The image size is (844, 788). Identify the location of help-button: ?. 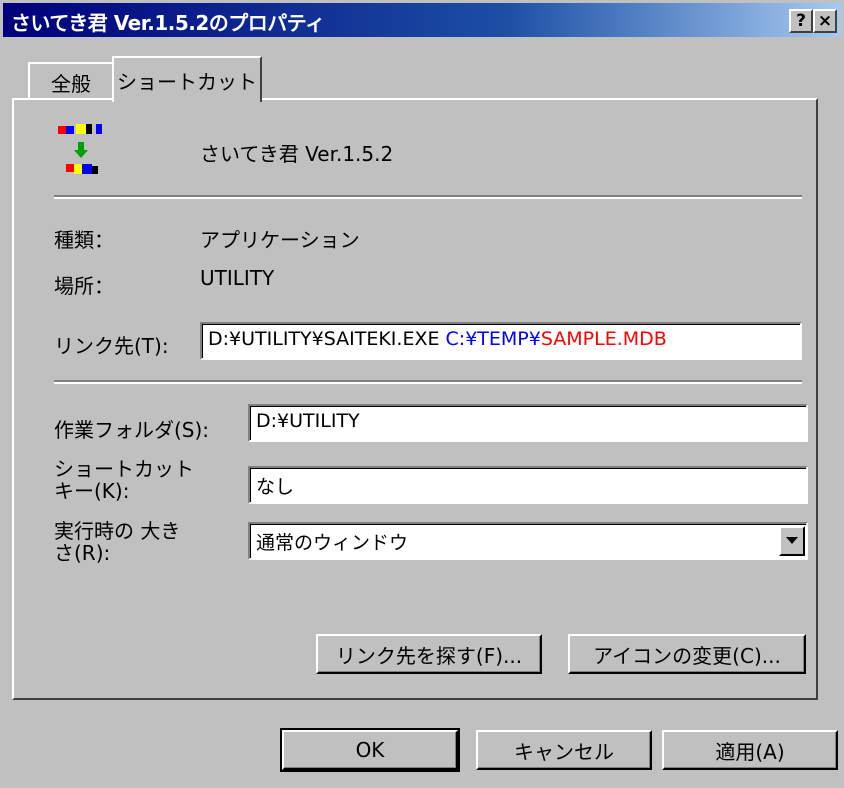
(801, 21).